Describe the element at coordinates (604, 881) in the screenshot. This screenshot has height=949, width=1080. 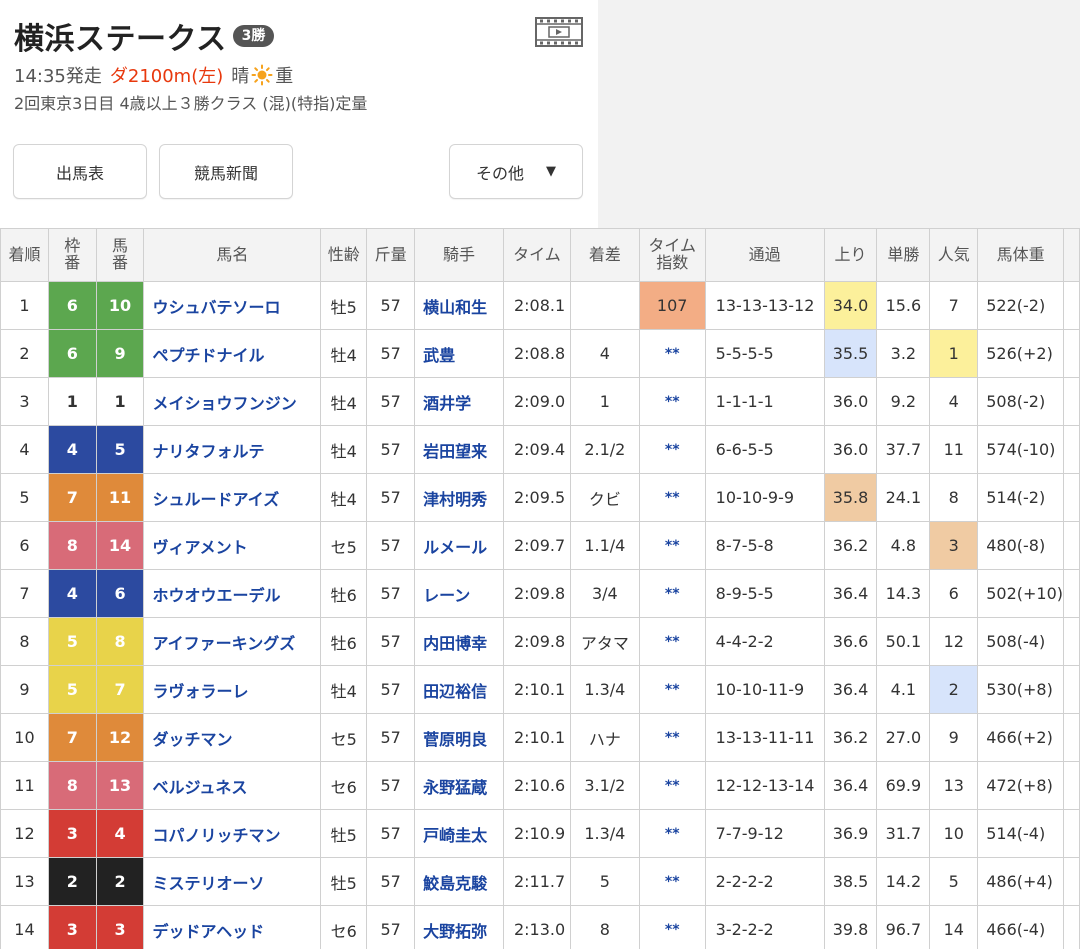
I see `margin-cell: 5` at that location.